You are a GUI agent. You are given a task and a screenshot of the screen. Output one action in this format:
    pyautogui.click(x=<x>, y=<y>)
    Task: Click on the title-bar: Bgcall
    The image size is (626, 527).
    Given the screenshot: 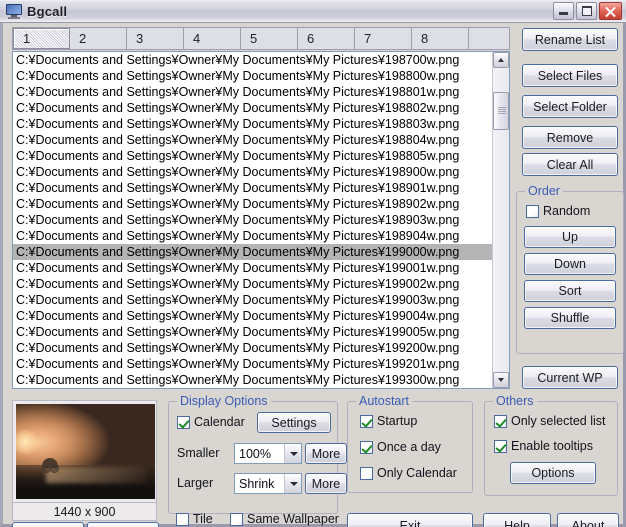 What is the action you would take?
    pyautogui.click(x=313, y=11)
    